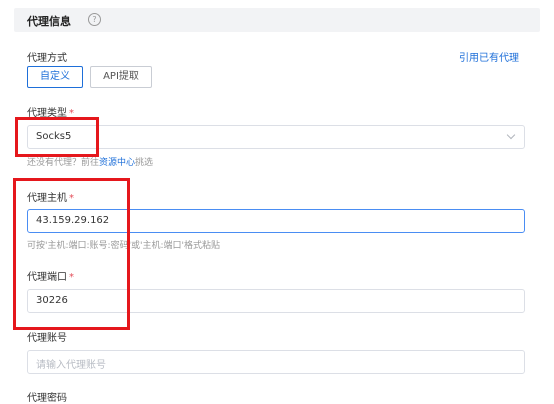  What do you see at coordinates (489, 56) in the screenshot?
I see `reference-existing-proxy-link: 引用已有代理` at bounding box center [489, 56].